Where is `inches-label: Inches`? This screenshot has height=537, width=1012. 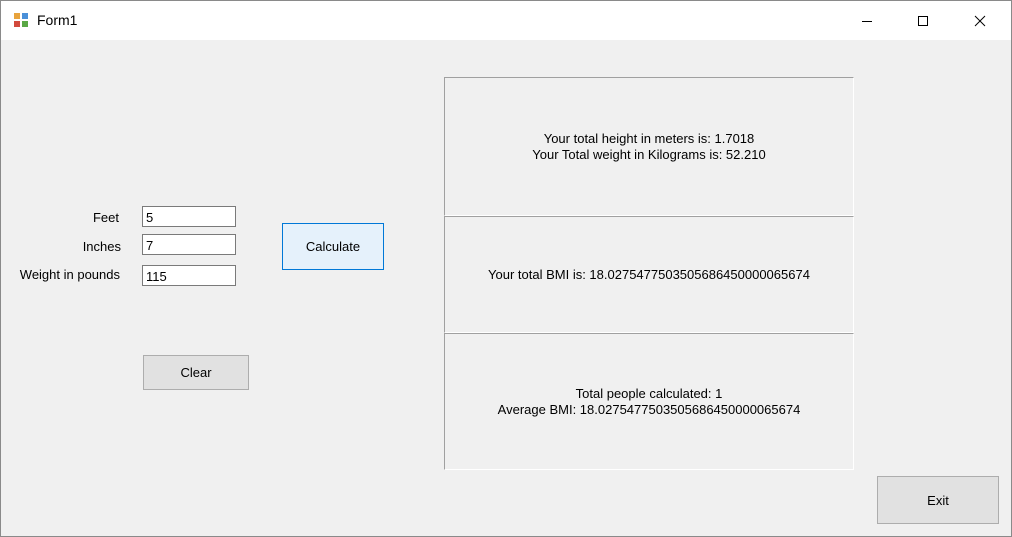 inches-label: Inches is located at coordinates (101, 246).